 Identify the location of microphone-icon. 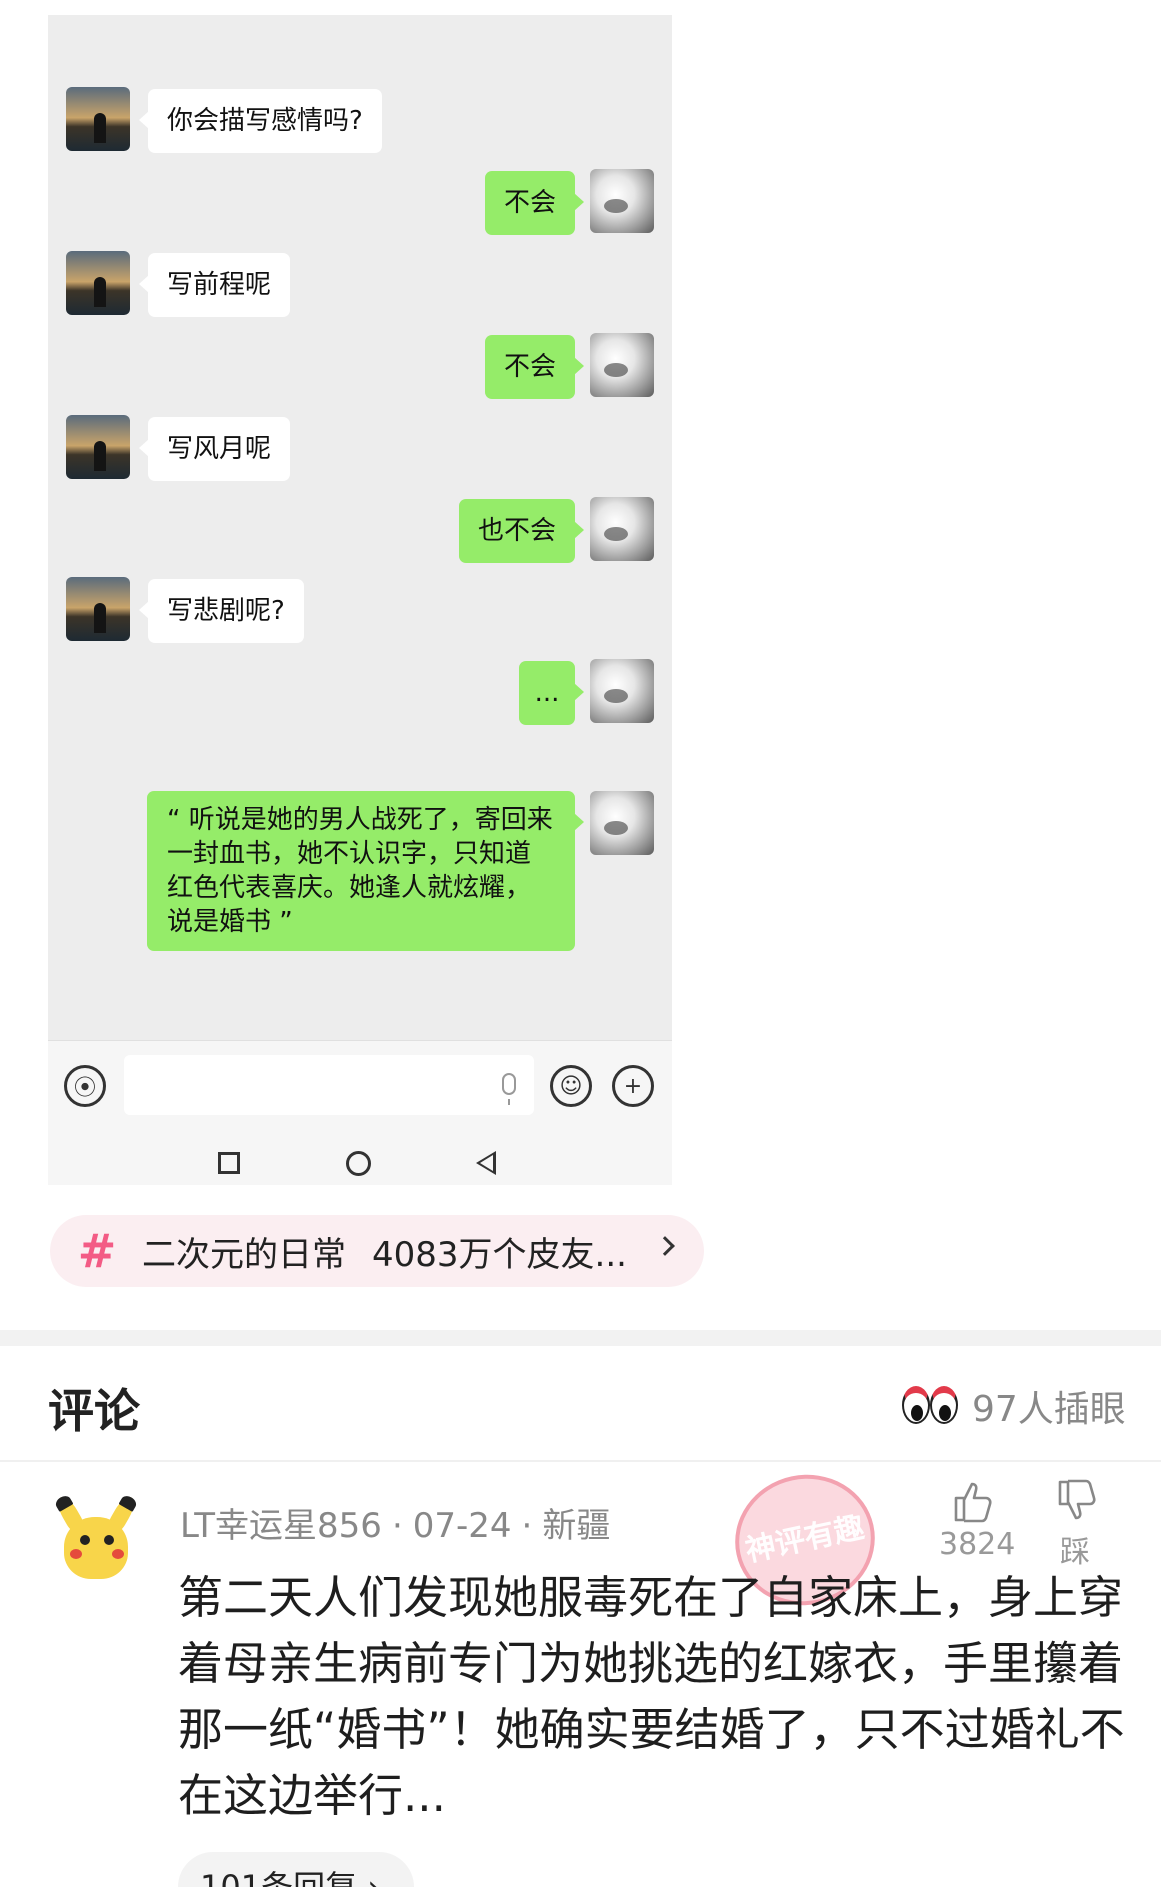
(509, 1089).